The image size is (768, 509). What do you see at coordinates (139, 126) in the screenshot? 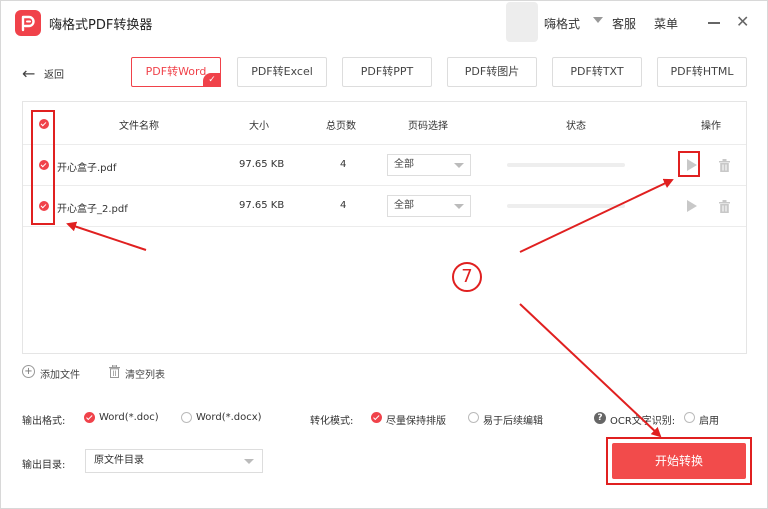
I see `header-file-name: 文件名称` at bounding box center [139, 126].